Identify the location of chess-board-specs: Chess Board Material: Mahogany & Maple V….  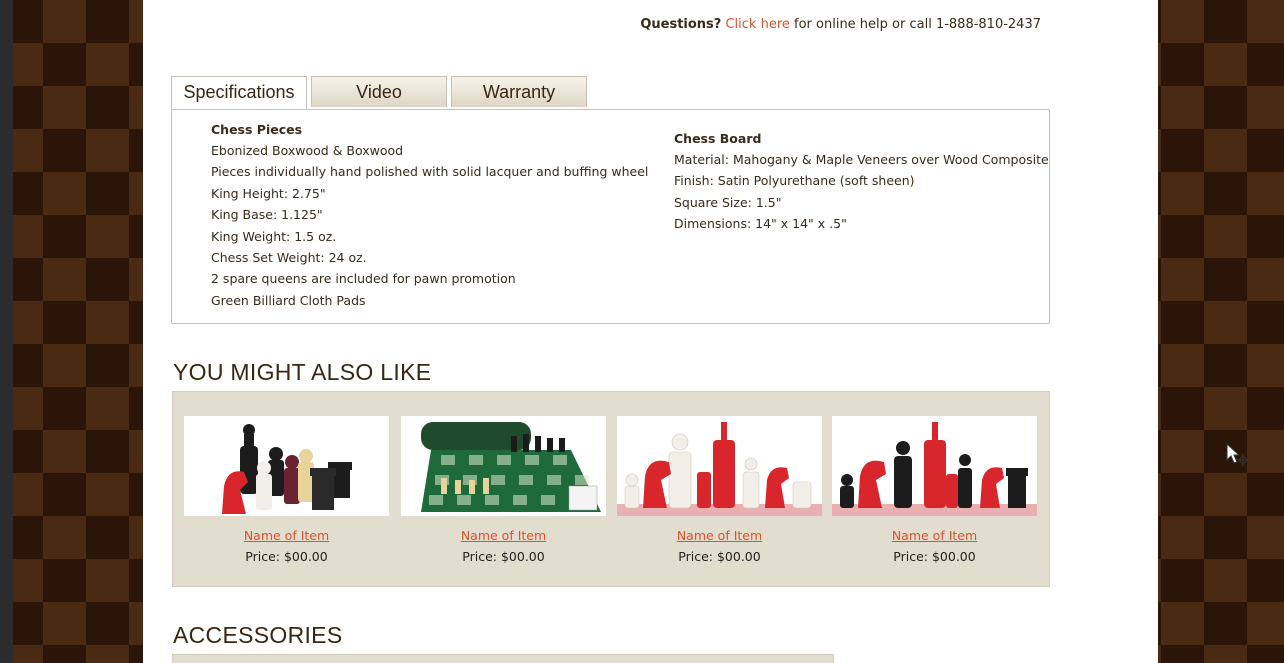
(861, 181).